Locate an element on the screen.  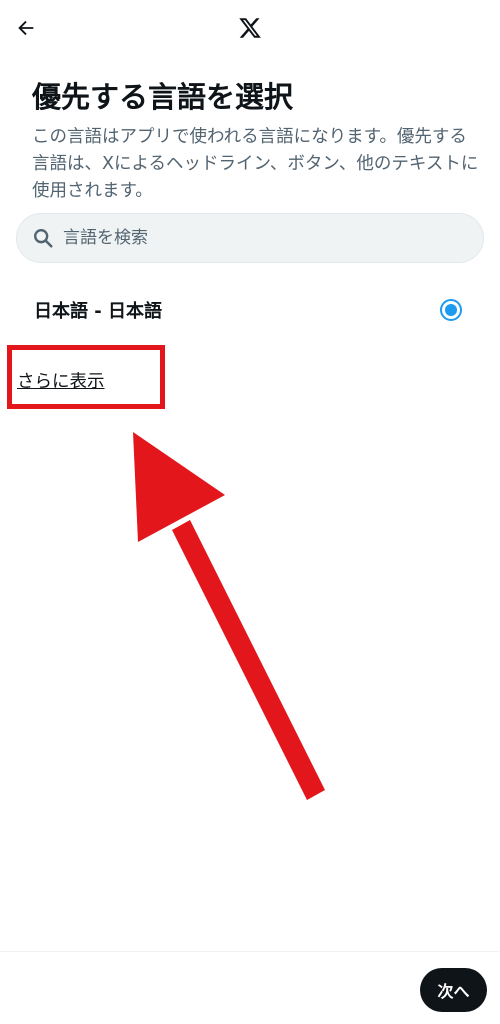
back-button is located at coordinates (26, 28).